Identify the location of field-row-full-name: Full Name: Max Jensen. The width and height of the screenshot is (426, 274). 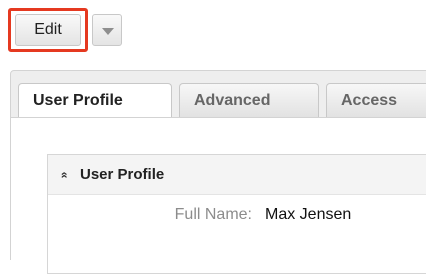
(237, 215).